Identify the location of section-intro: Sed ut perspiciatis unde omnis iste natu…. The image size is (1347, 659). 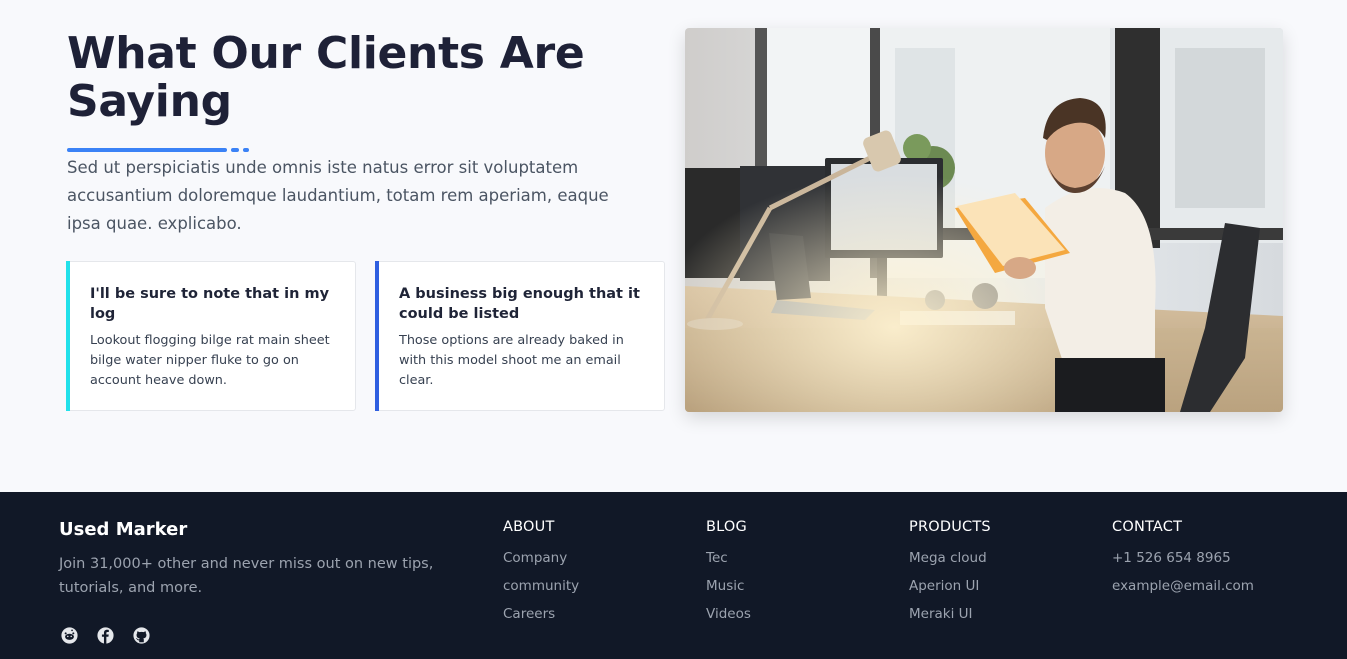
(338, 195).